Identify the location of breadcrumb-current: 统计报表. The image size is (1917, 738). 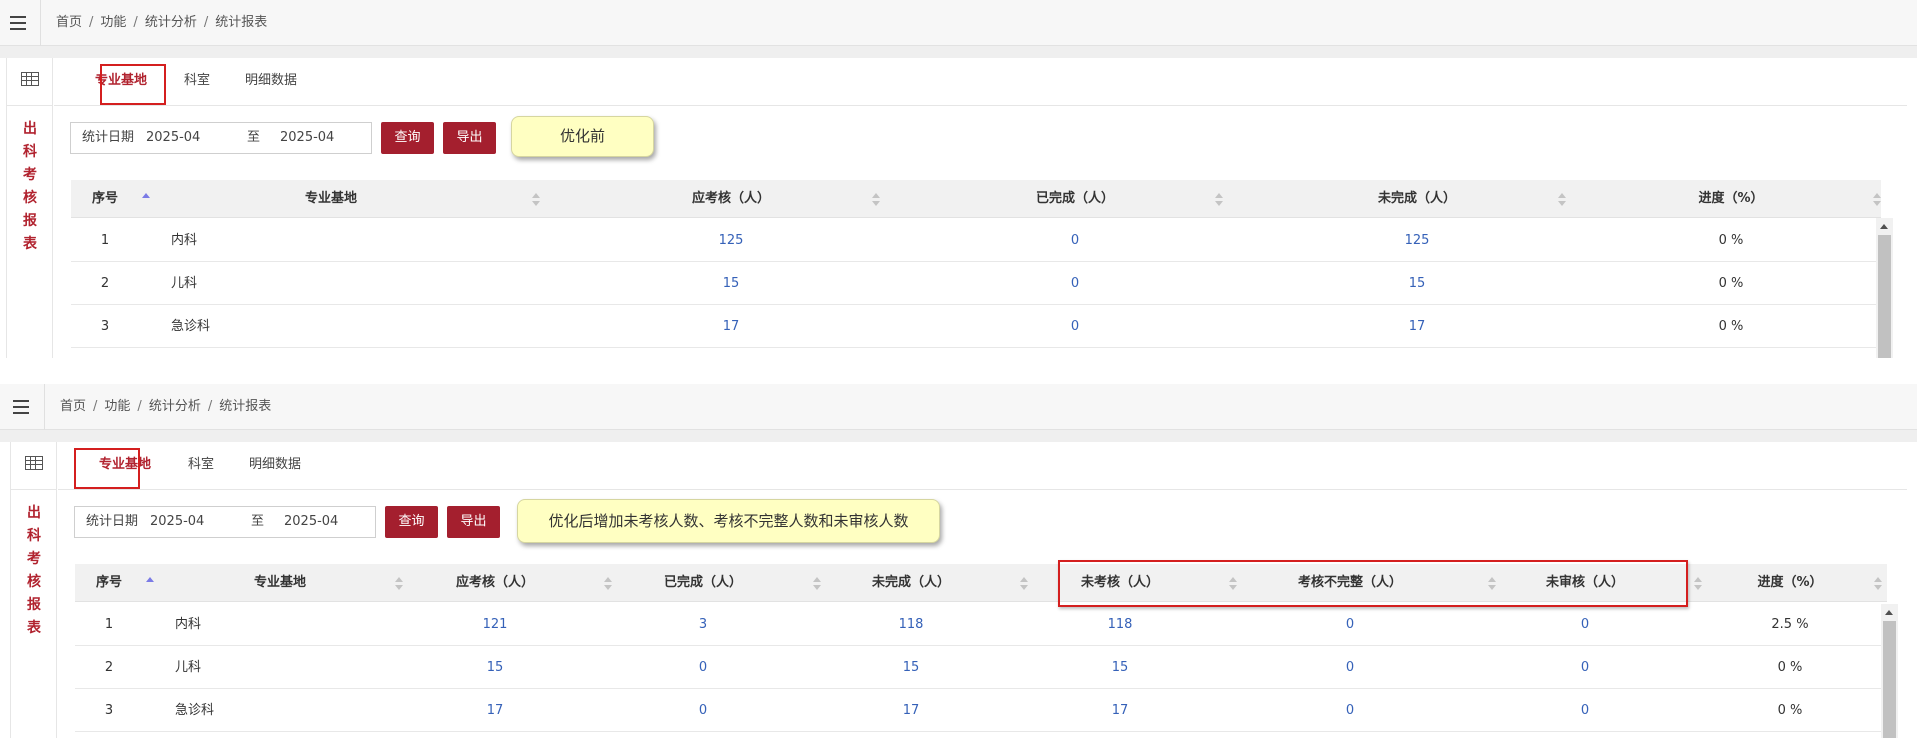
(245, 406).